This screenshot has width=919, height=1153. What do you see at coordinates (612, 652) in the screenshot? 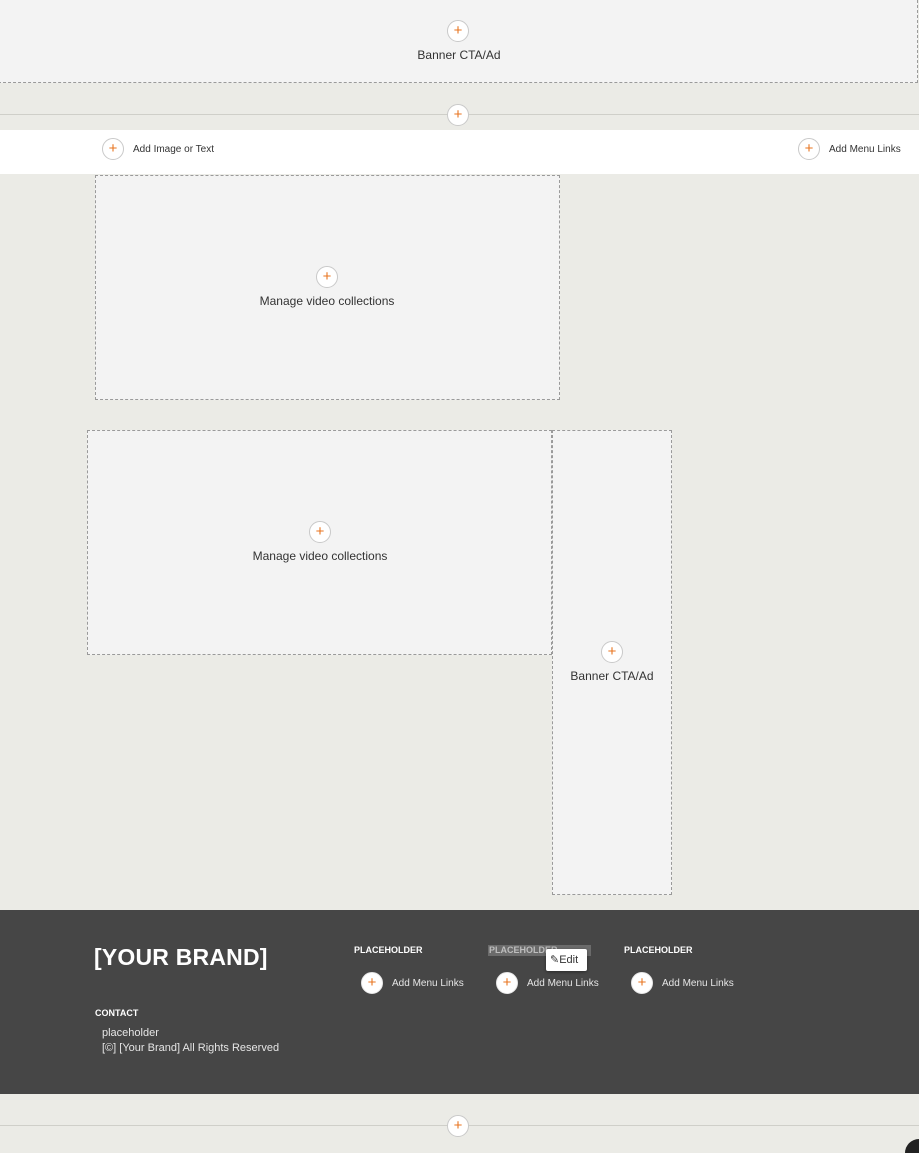
I see `add-side-banner-button: +` at bounding box center [612, 652].